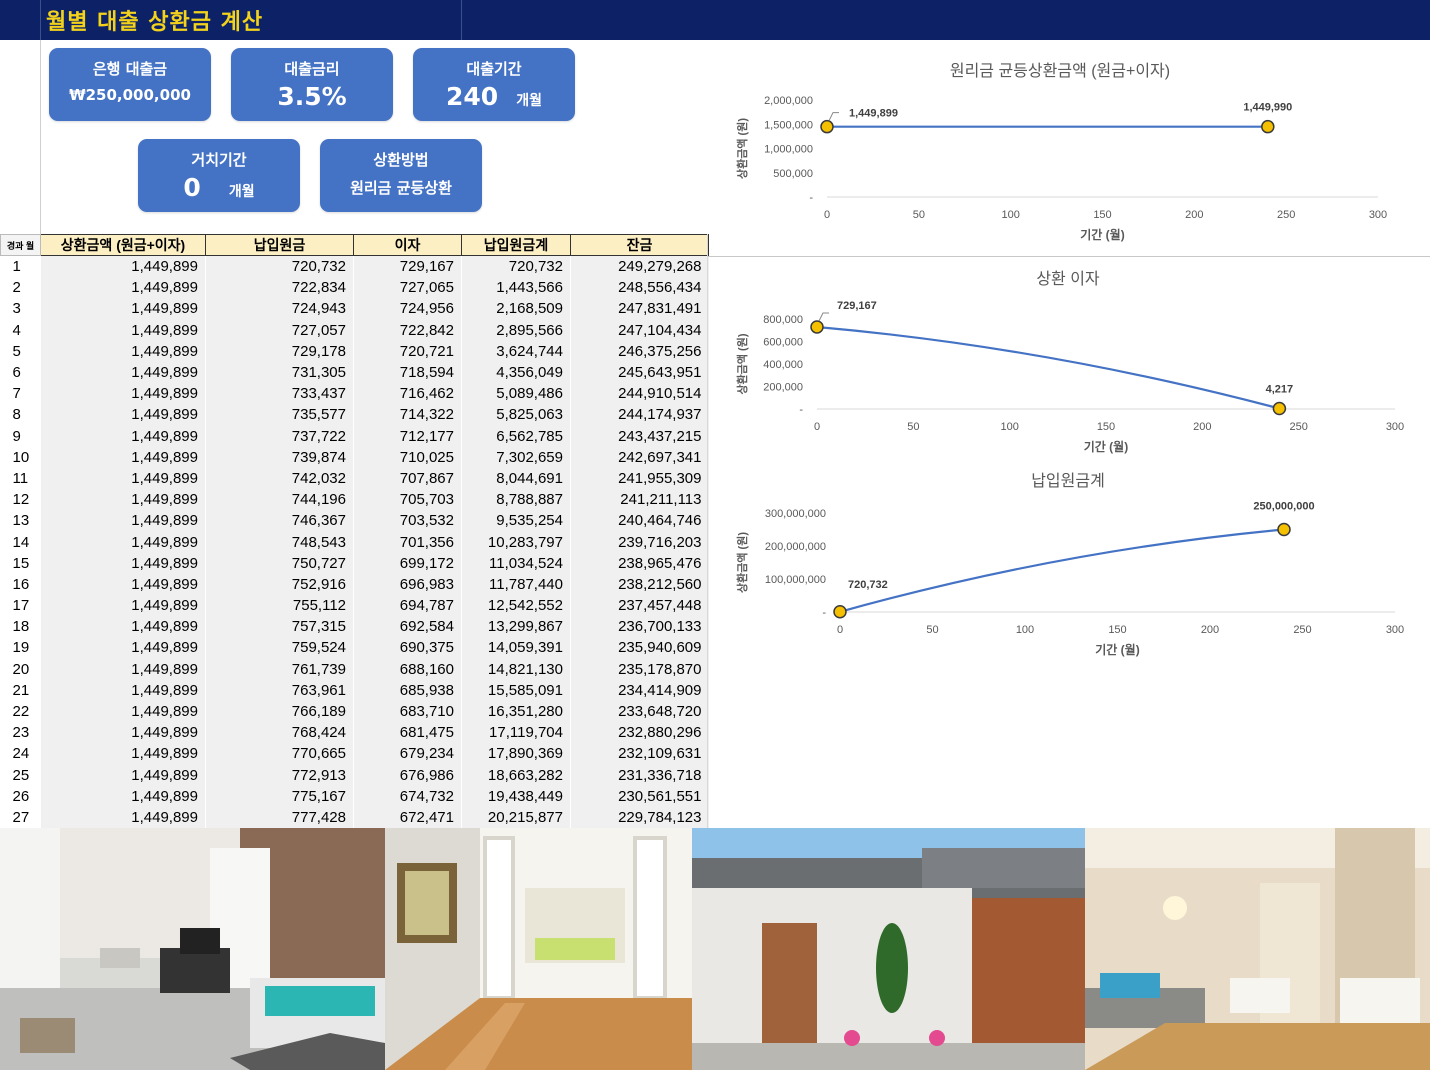 This screenshot has height=1070, width=1430. Describe the element at coordinates (407, 394) in the screenshot. I see `table-cell: 716,462` at that location.